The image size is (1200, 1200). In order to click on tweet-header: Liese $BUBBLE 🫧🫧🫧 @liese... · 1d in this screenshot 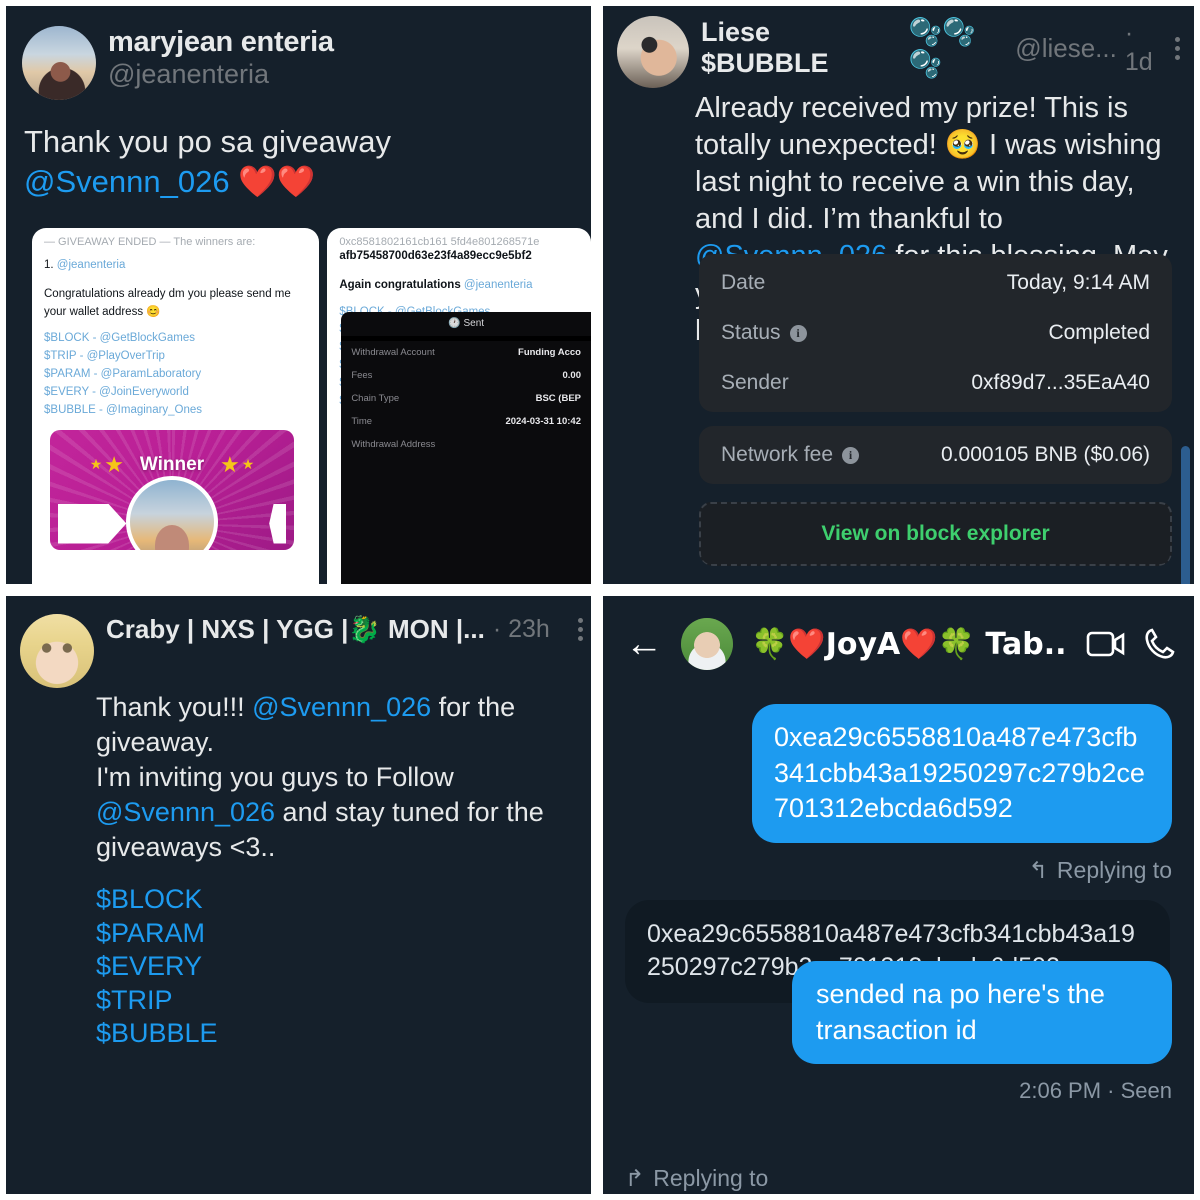, I will do `click(898, 47)`.